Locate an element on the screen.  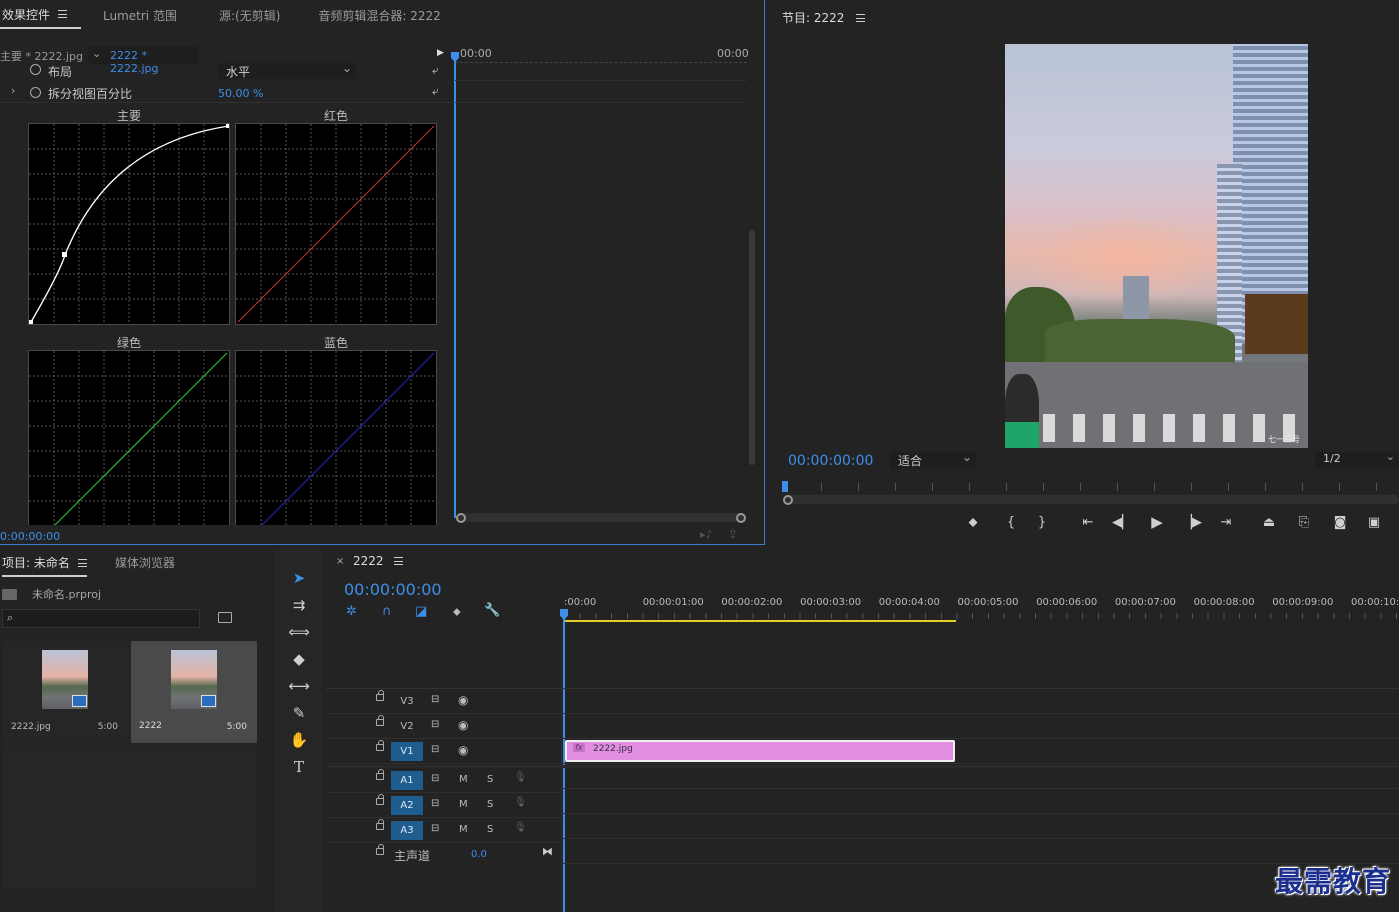
blue-curve-graph is located at coordinates (336, 437).